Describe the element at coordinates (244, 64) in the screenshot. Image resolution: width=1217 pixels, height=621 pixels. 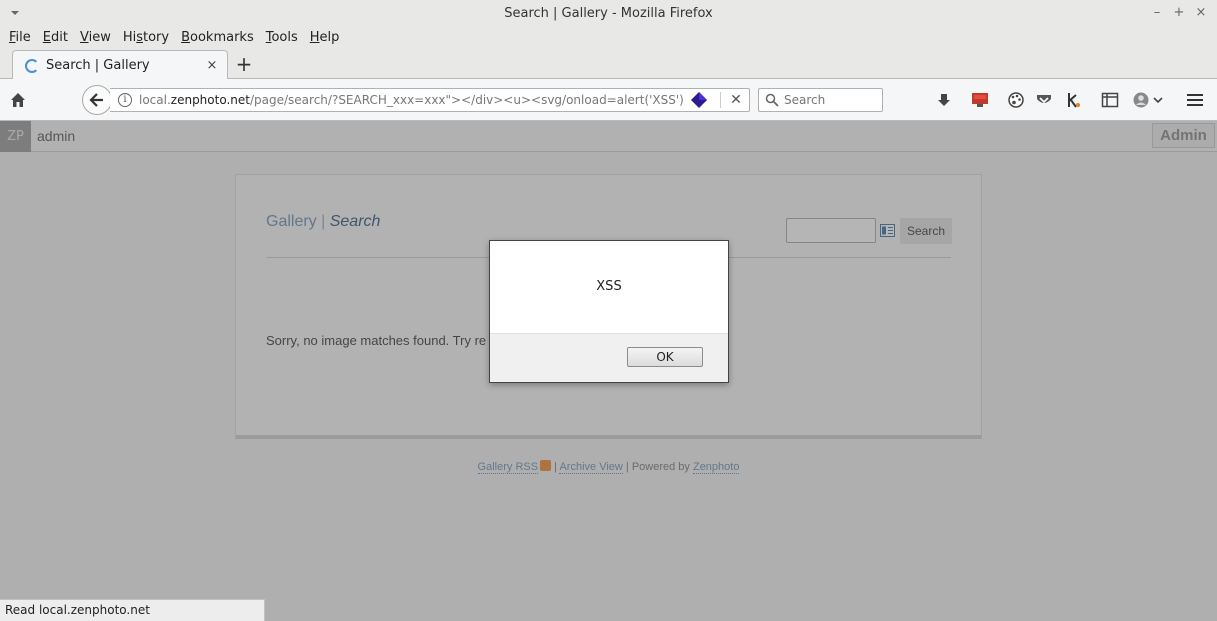
I see `new-tab-button: +` at that location.